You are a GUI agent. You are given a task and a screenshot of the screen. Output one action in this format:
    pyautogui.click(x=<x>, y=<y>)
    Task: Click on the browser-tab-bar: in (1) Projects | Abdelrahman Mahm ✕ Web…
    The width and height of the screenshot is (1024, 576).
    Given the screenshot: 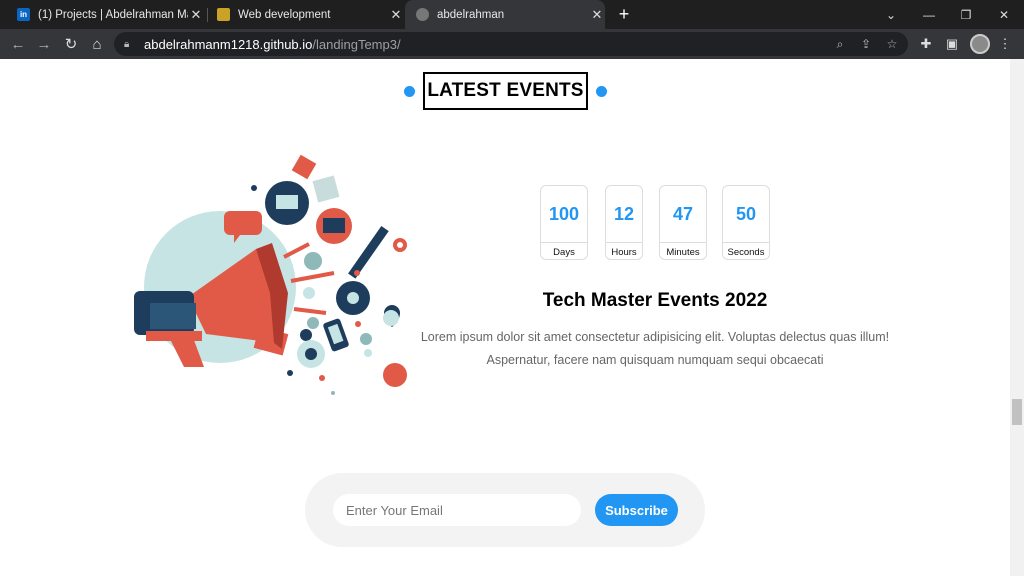 What is the action you would take?
    pyautogui.click(x=512, y=14)
    